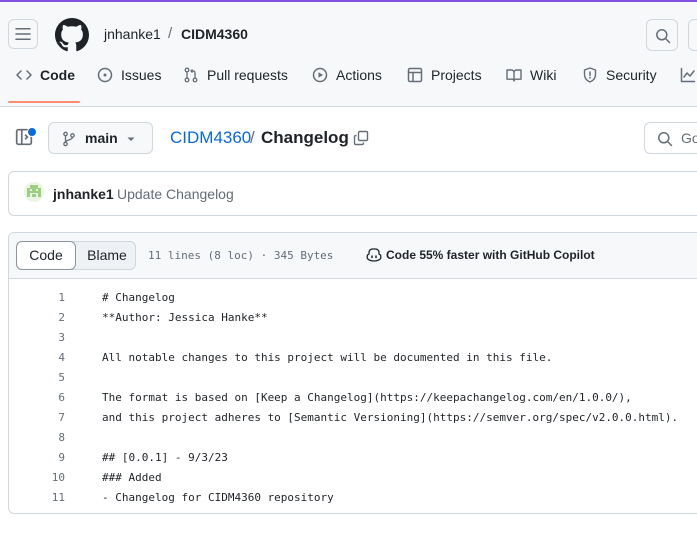  What do you see at coordinates (361, 138) in the screenshot?
I see `copy-icon` at bounding box center [361, 138].